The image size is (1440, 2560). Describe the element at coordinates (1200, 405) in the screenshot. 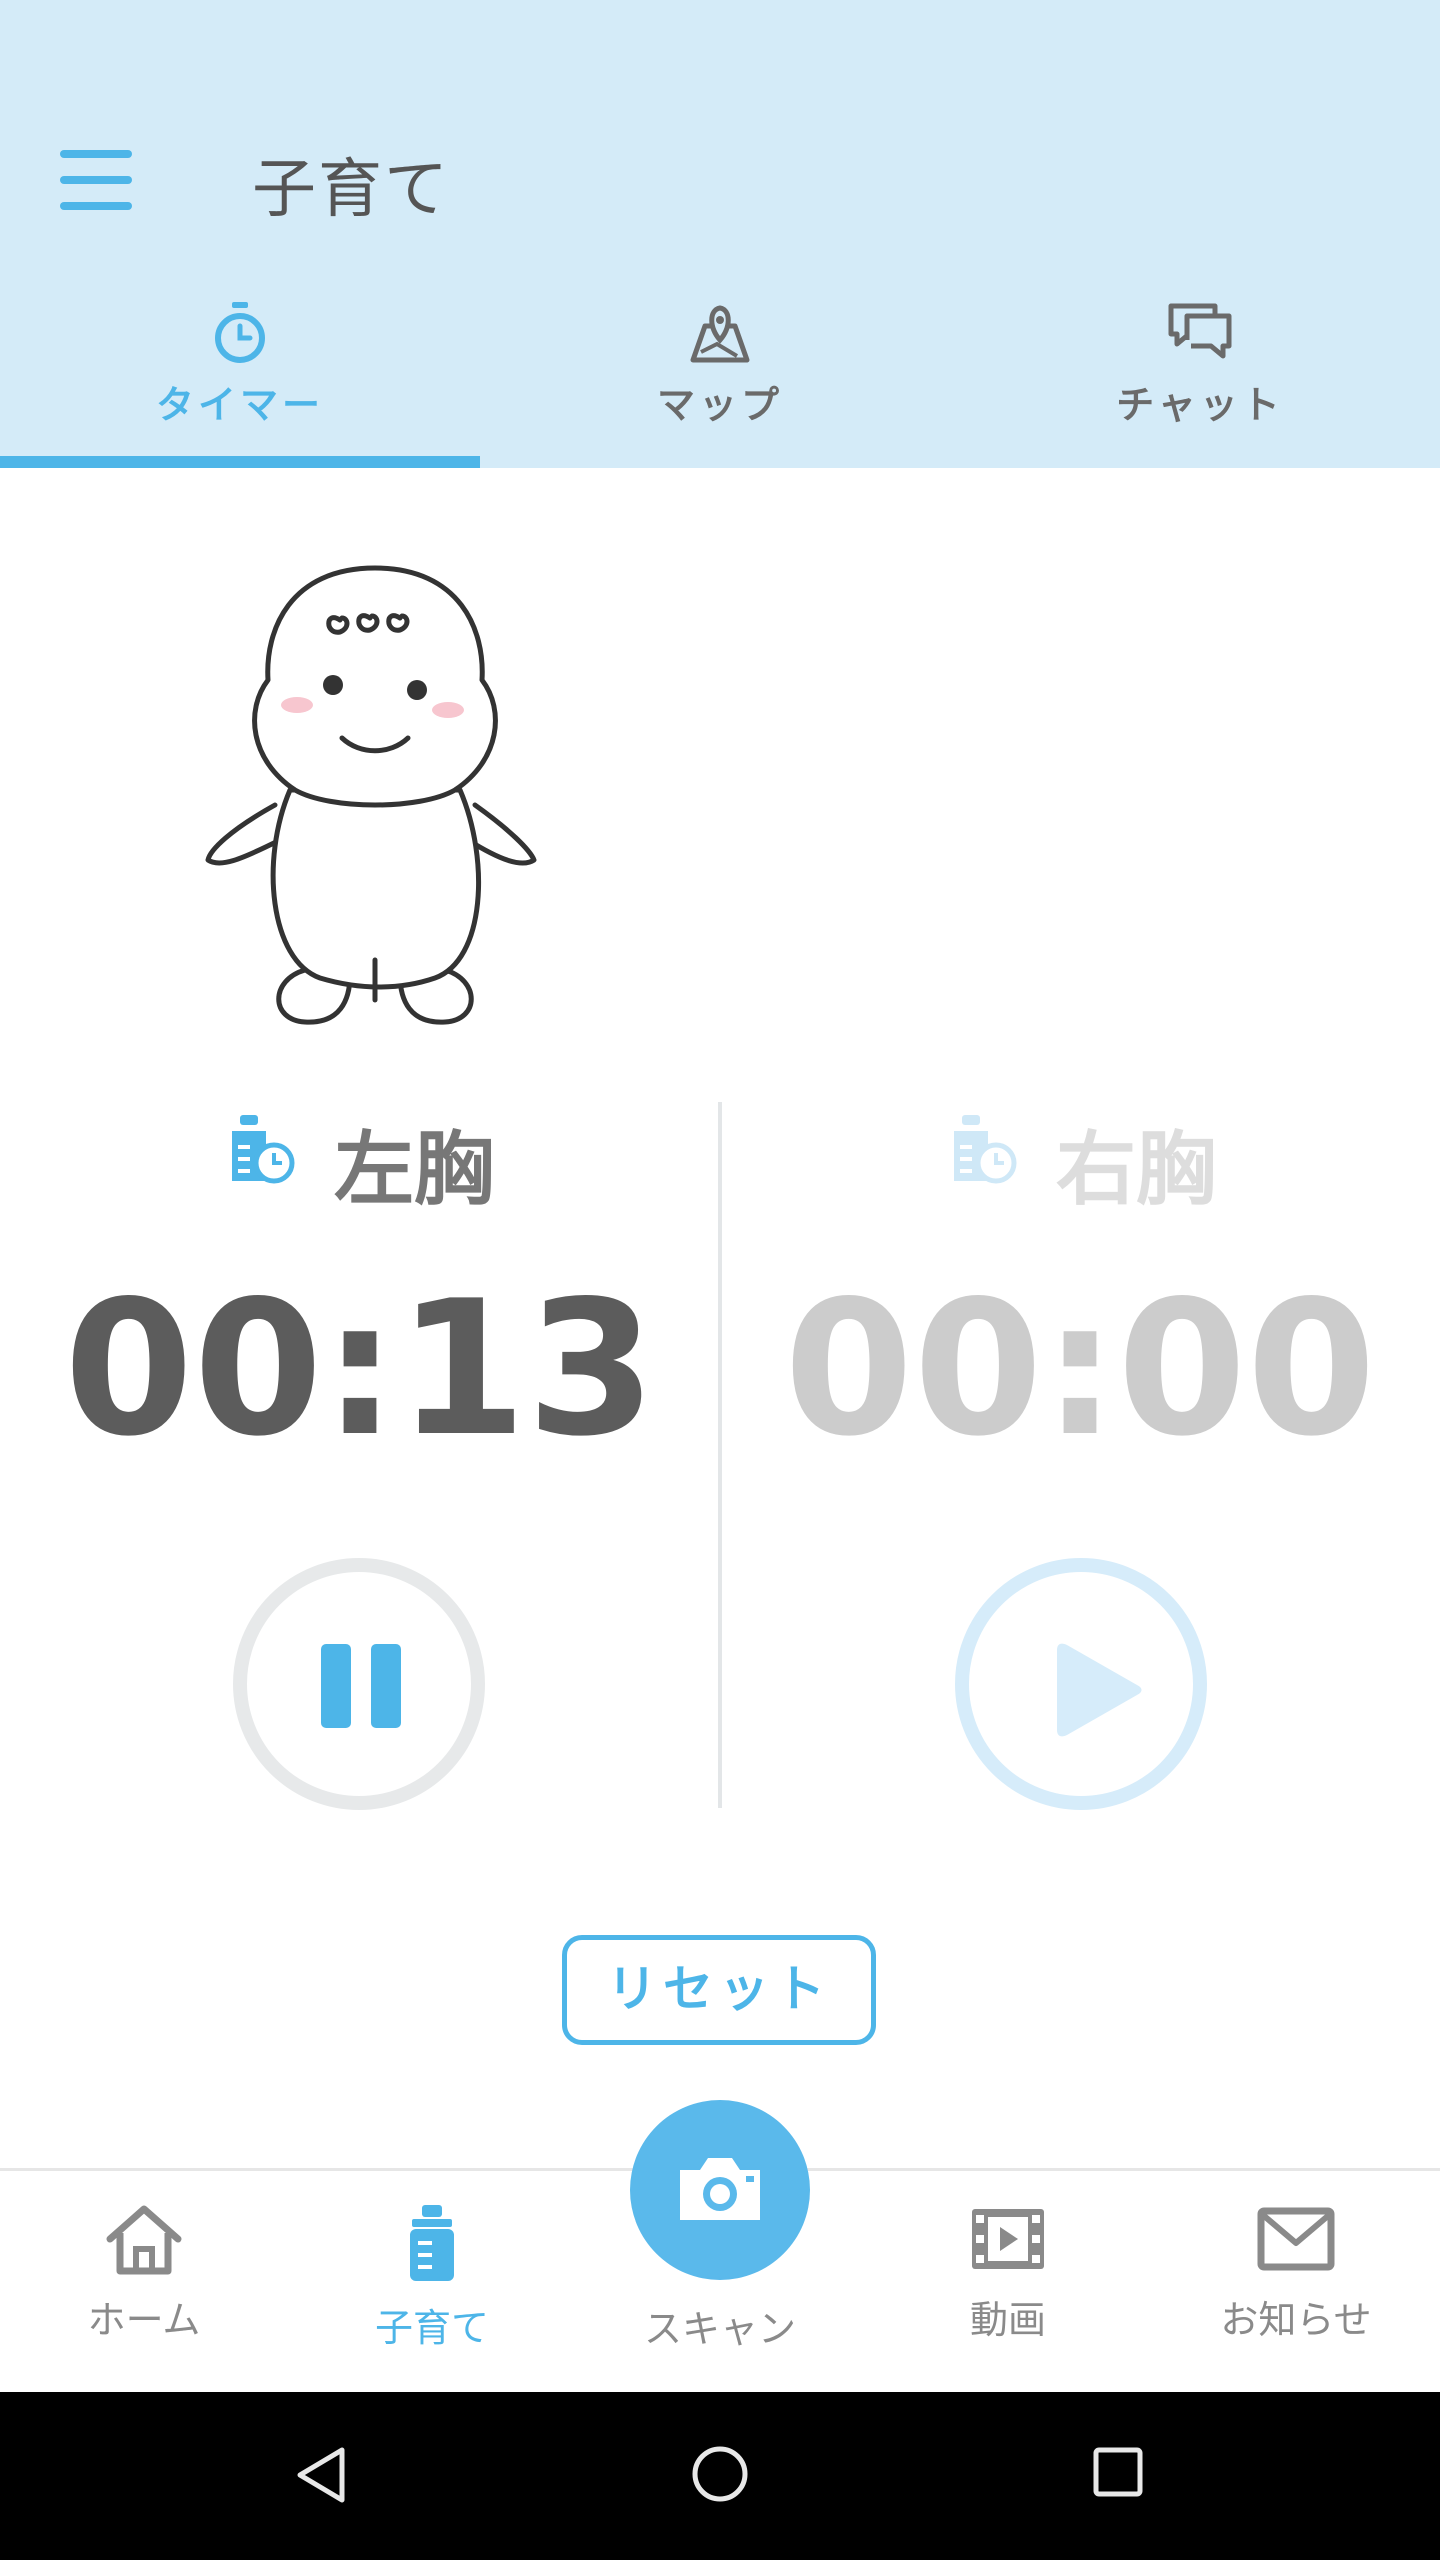

I see `tab-chat-label: チャット` at that location.